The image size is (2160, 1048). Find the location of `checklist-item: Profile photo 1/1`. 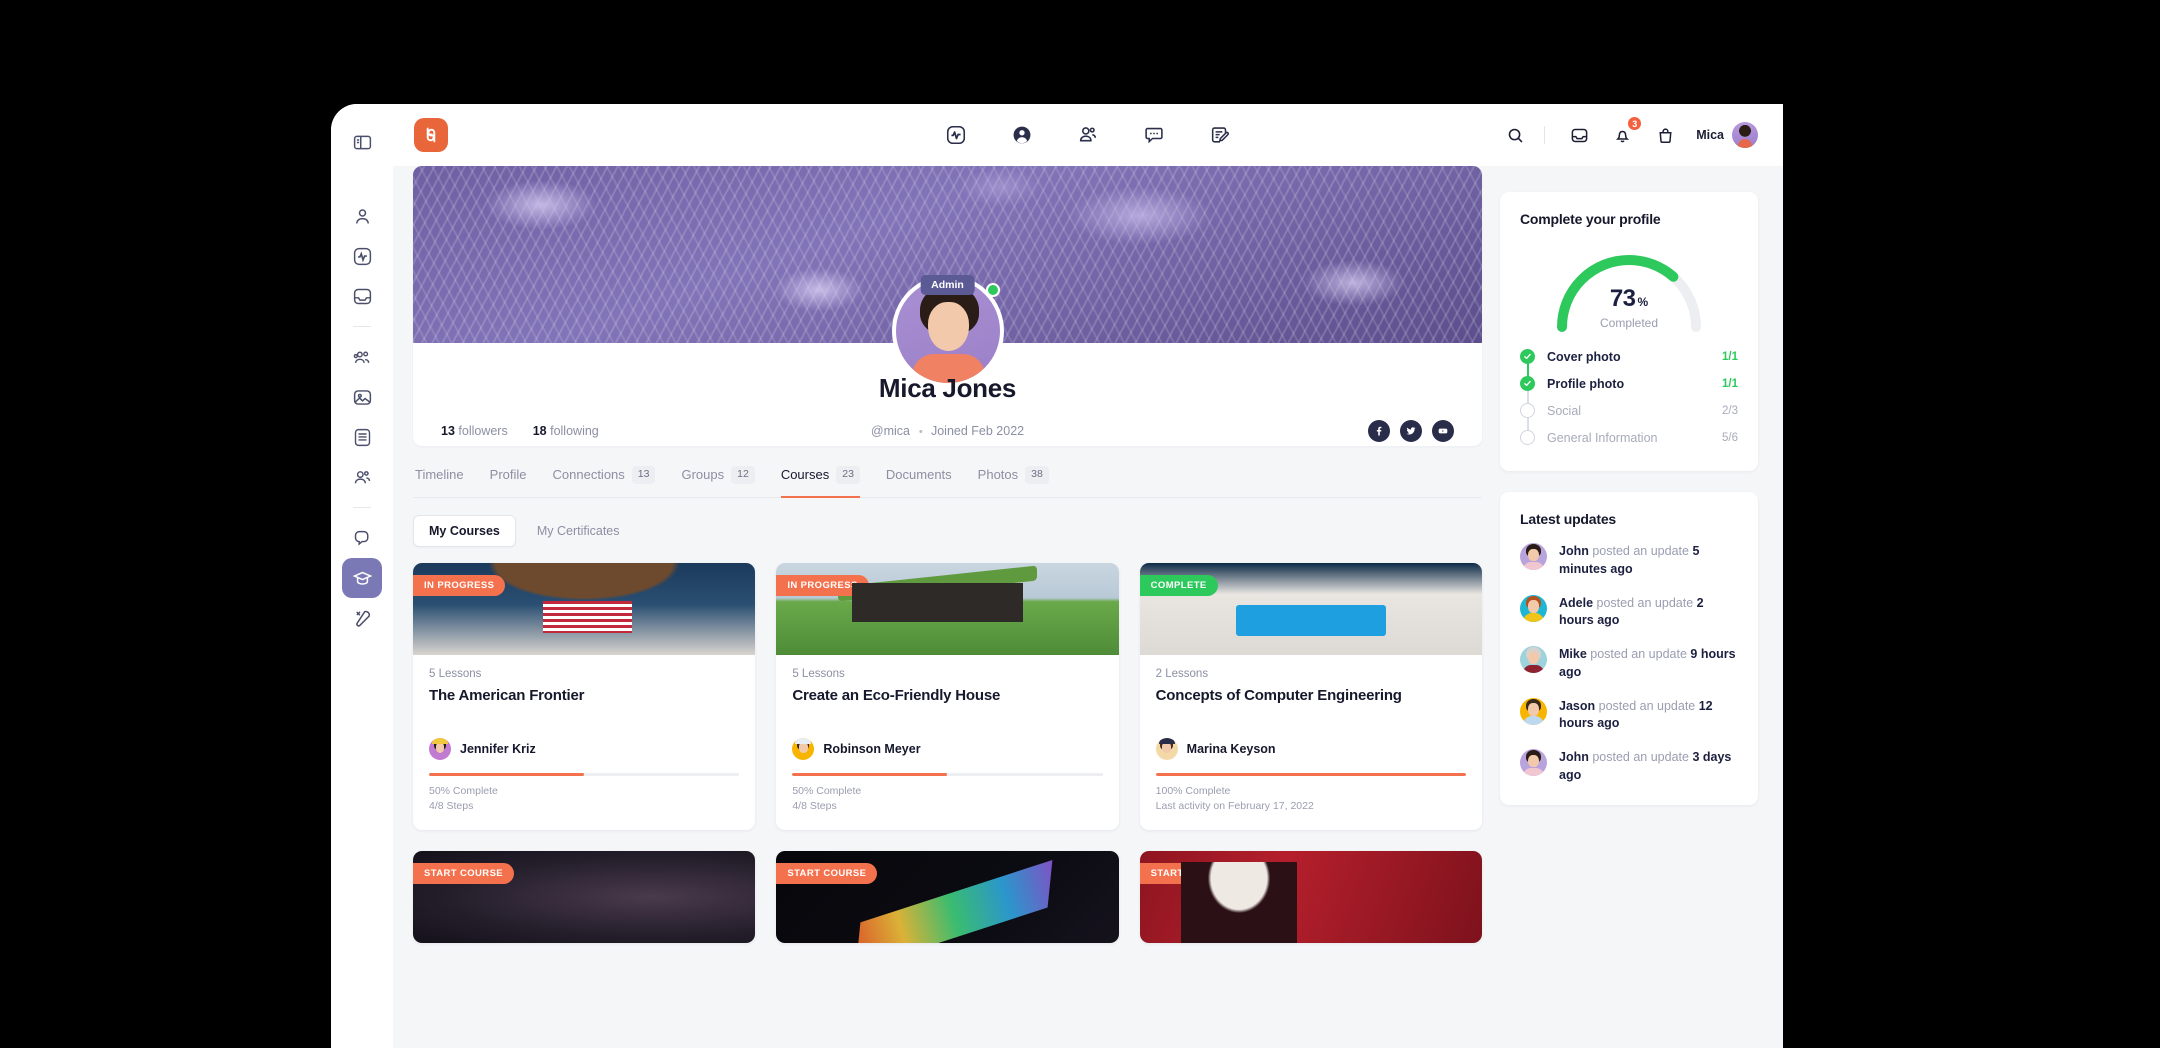

checklist-item: Profile photo 1/1 is located at coordinates (1629, 388).